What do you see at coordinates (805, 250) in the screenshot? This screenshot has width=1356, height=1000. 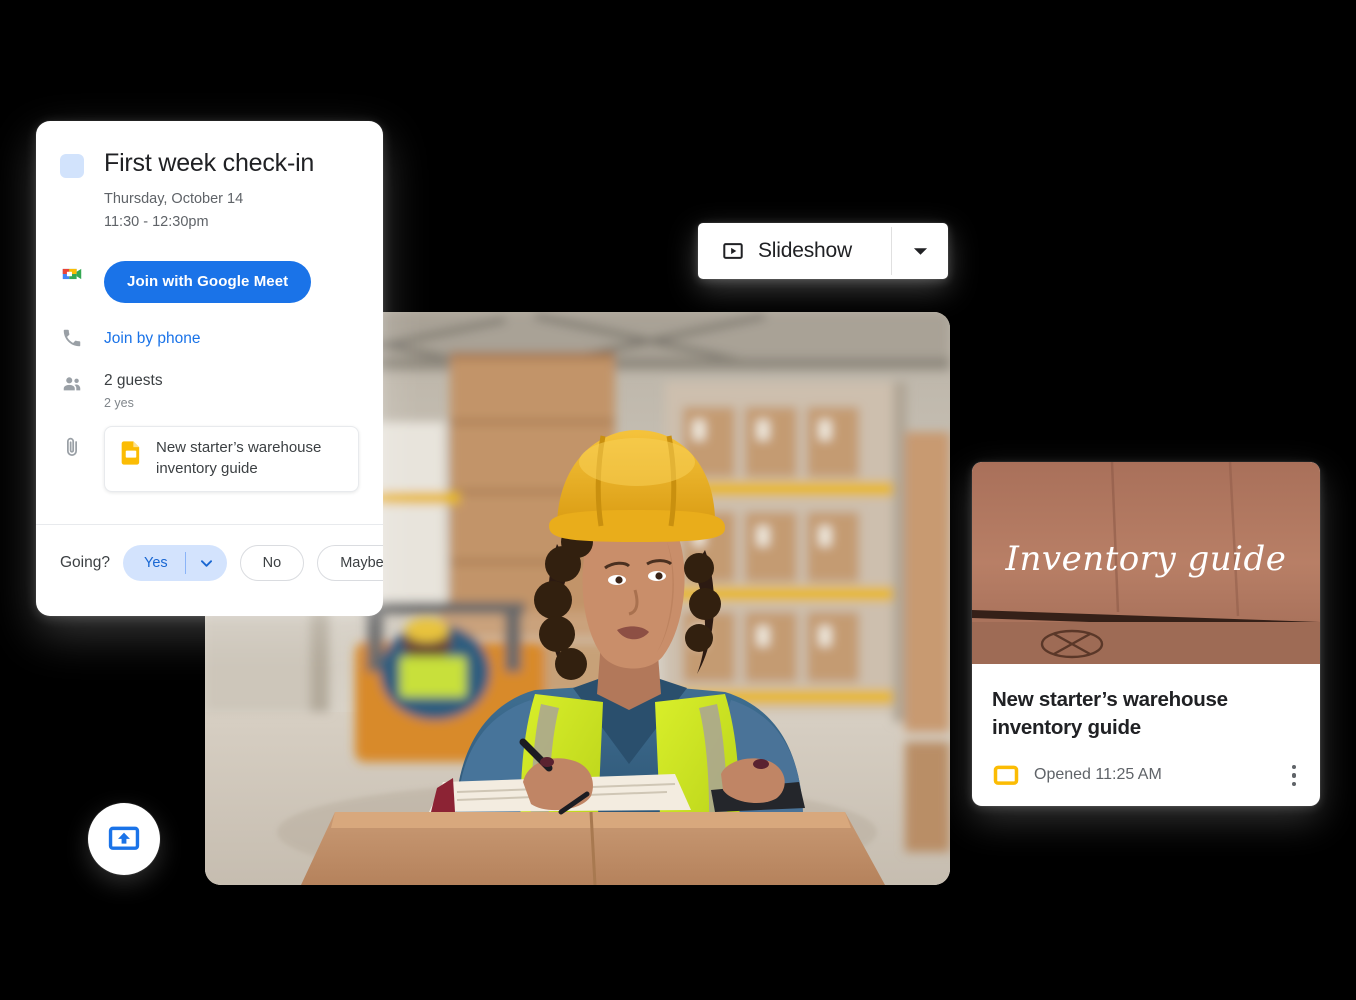 I see `slideshow-label: Slideshow` at bounding box center [805, 250].